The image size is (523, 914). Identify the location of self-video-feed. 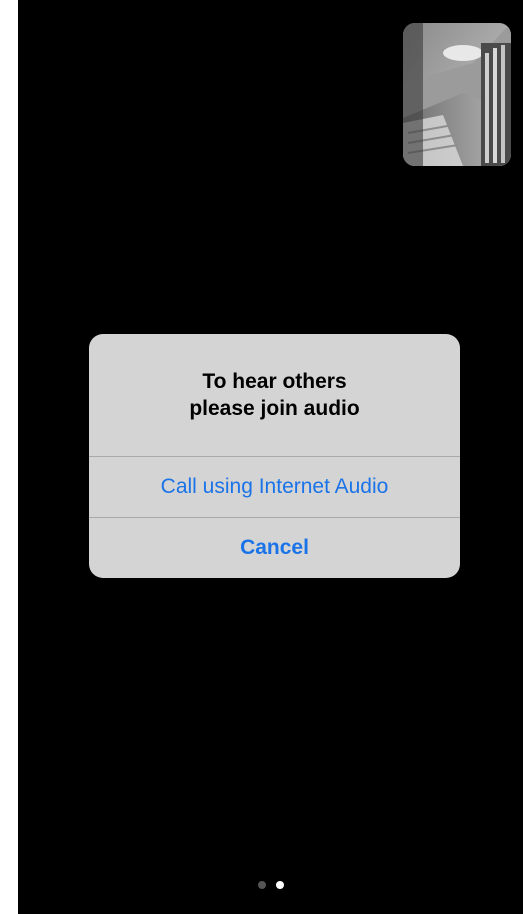
(457, 94).